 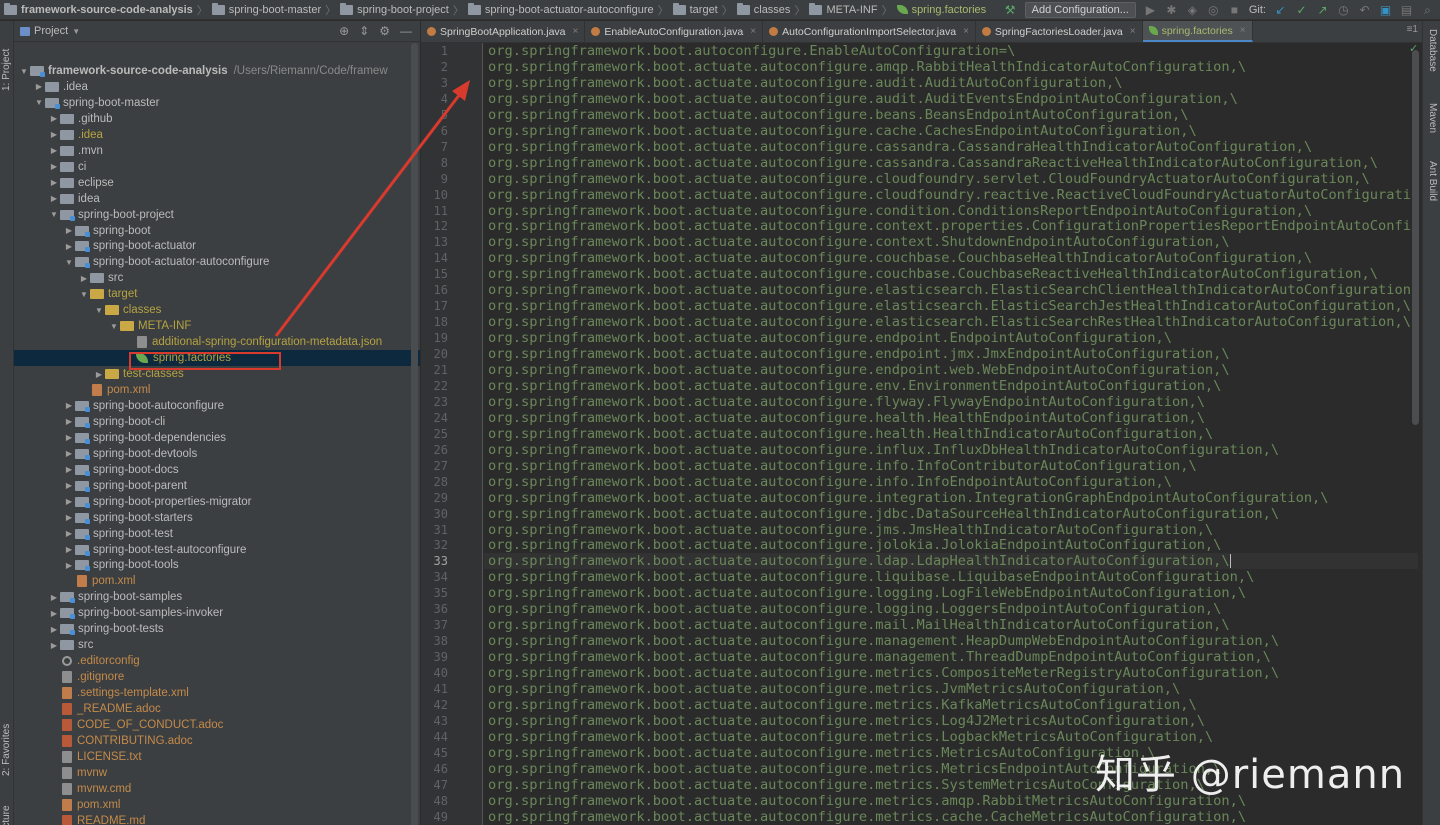 What do you see at coordinates (51, 31) in the screenshot?
I see `project-panel-title: Project` at bounding box center [51, 31].